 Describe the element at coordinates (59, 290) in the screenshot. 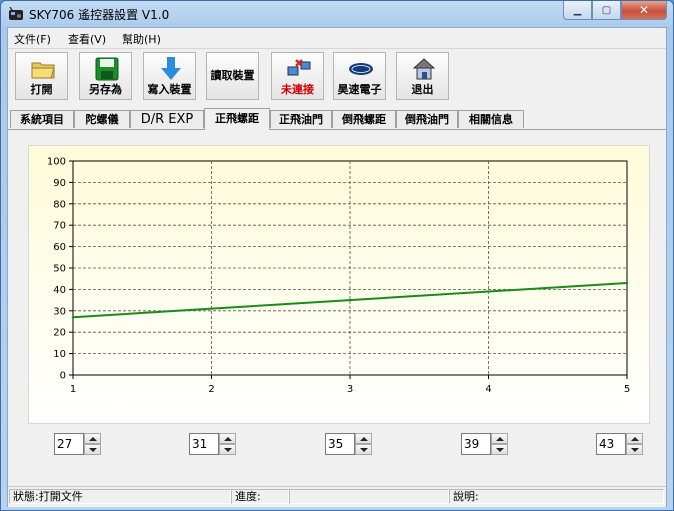

I see `y-tick-label-4: 40` at that location.